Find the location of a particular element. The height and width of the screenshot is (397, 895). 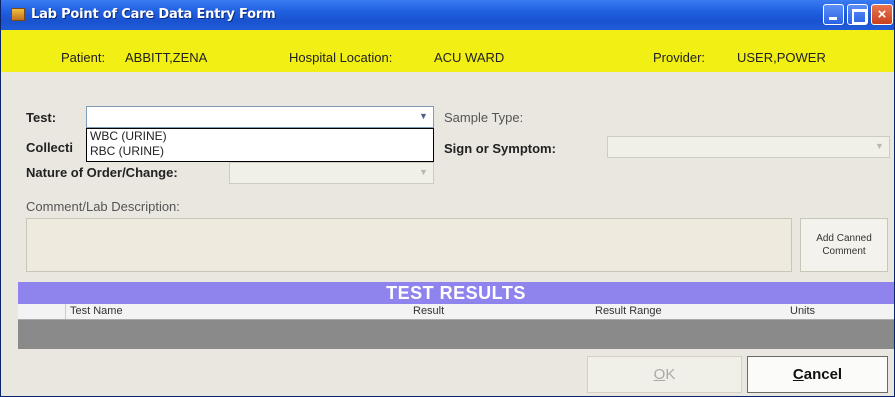

nature-of-order-label: Nature of Order/Change: is located at coordinates (102, 172).